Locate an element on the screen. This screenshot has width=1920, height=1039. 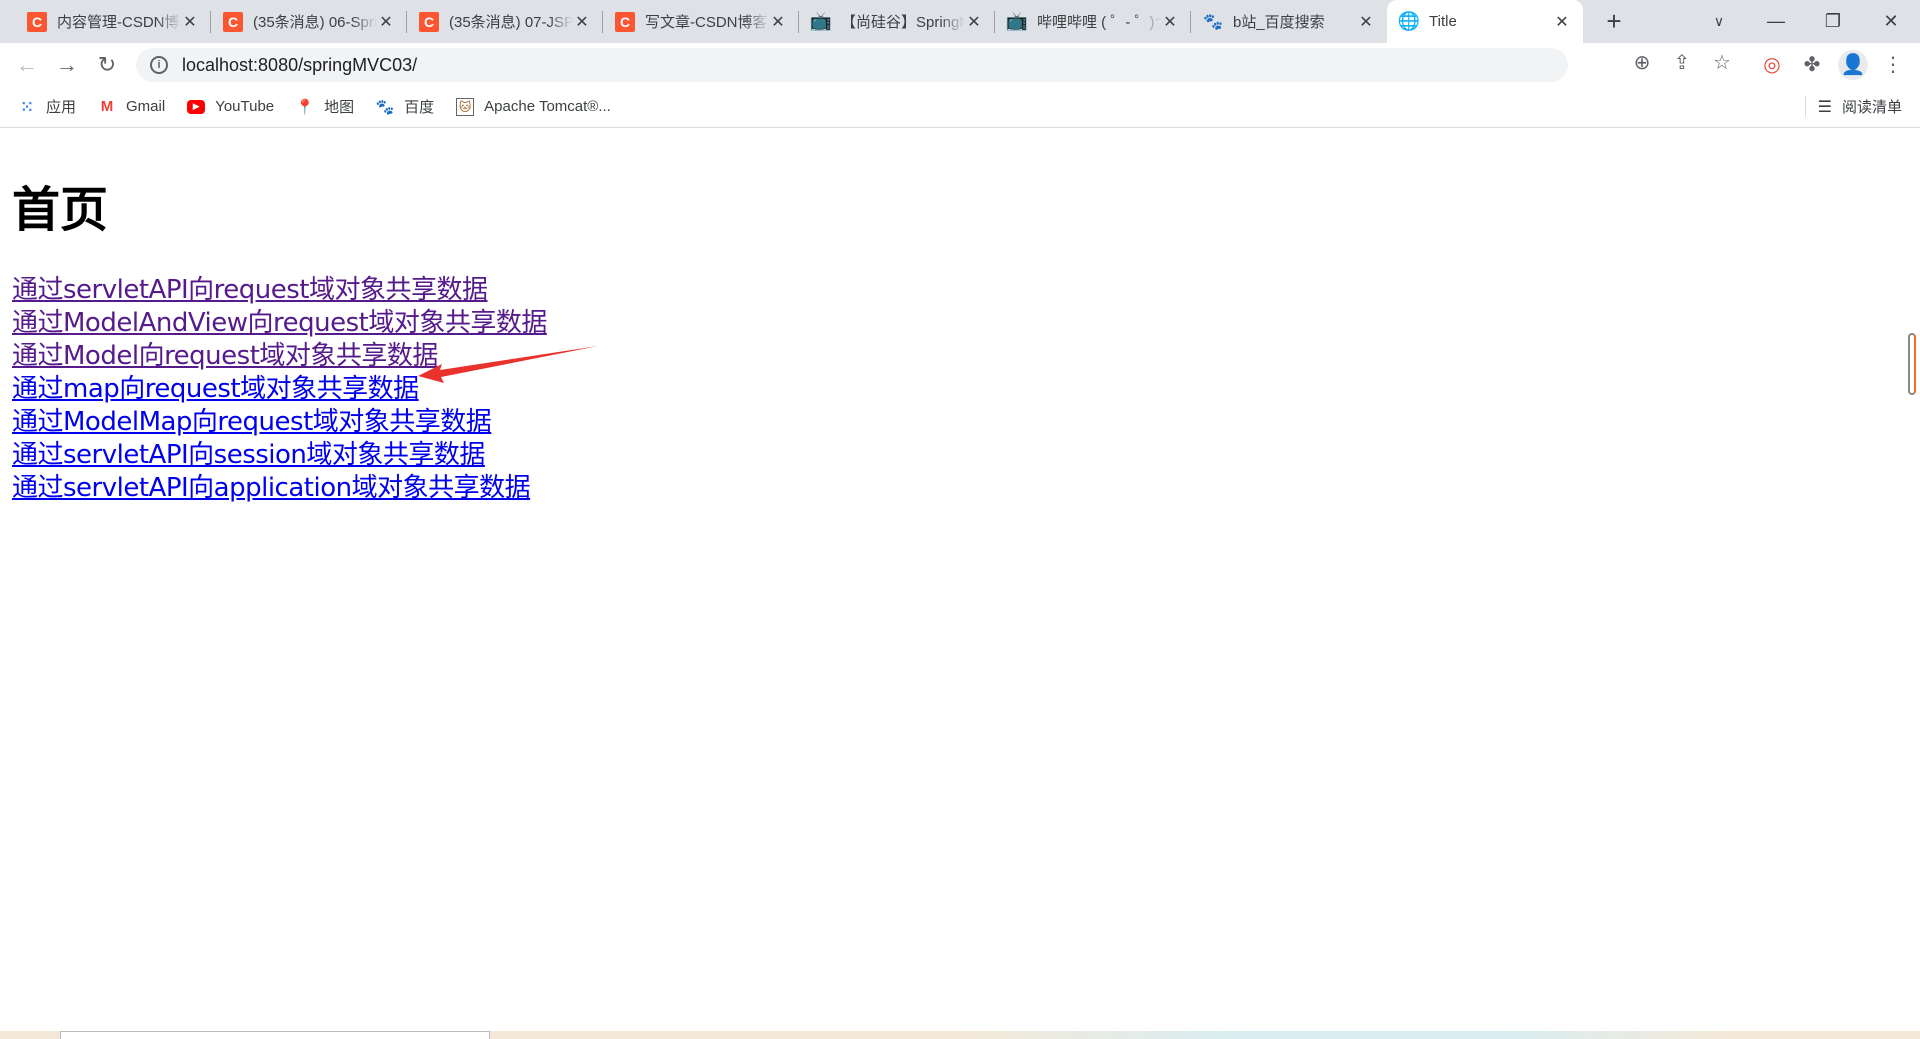
bookmark-apps: ⁙ 应用 is located at coordinates (47, 106).